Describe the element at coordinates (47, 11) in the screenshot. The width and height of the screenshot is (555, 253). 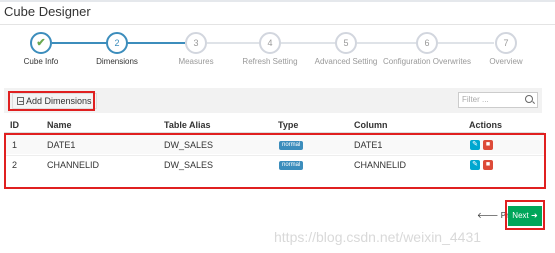
I see `page-title: Cube Designer` at that location.